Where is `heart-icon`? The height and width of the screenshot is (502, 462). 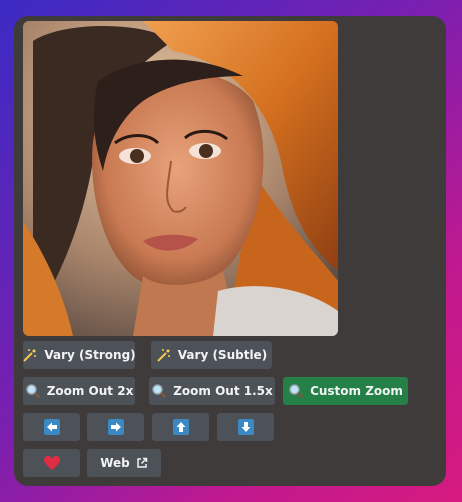
heart-icon is located at coordinates (52, 463).